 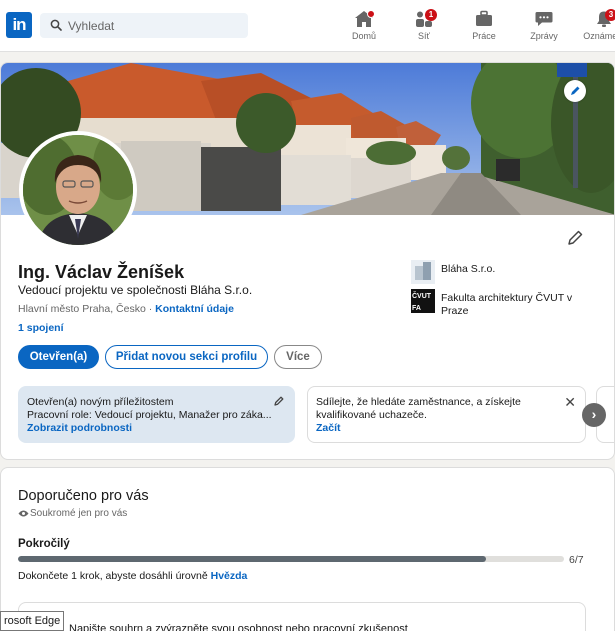 I want to click on home-notification-dot, so click(x=371, y=14).